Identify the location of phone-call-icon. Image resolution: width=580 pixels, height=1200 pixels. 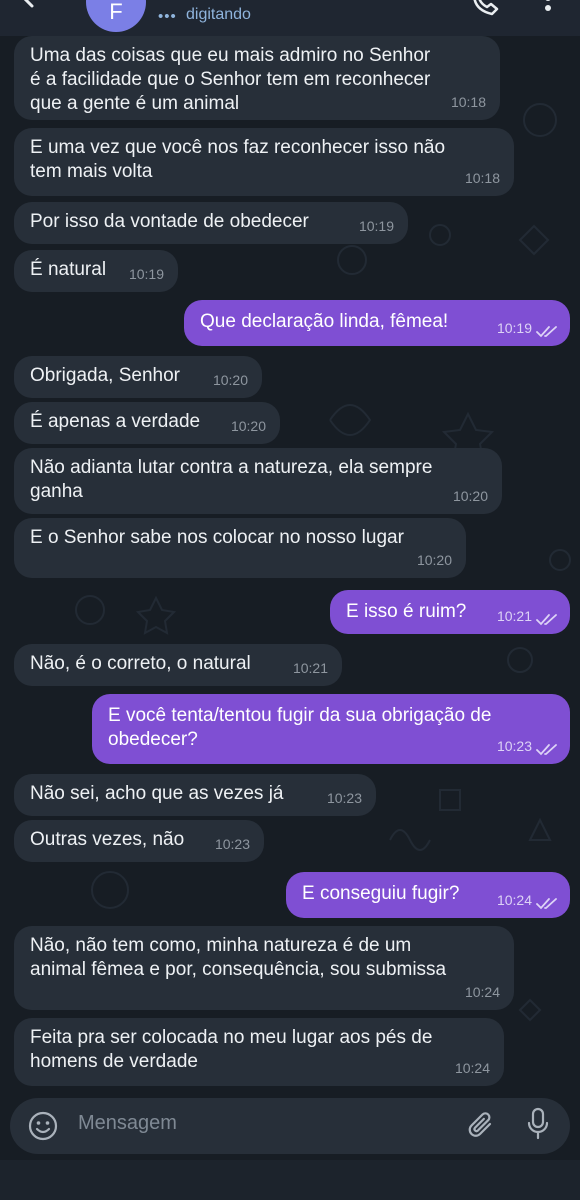
(485, 9).